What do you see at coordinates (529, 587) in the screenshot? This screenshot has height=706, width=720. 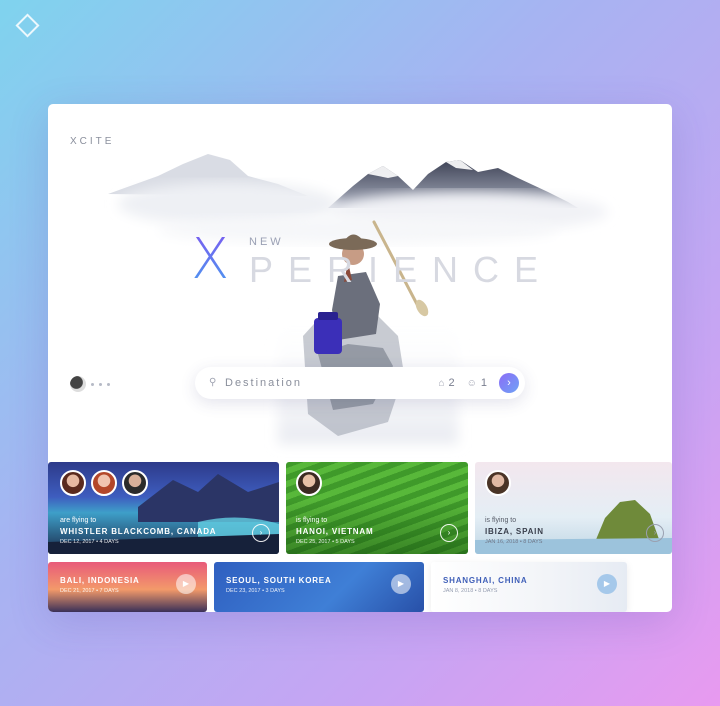 I see `trip-card-shanghai: SHANGHAI, CHINA JAN 8, 2018 • 8 DAYS ▶` at bounding box center [529, 587].